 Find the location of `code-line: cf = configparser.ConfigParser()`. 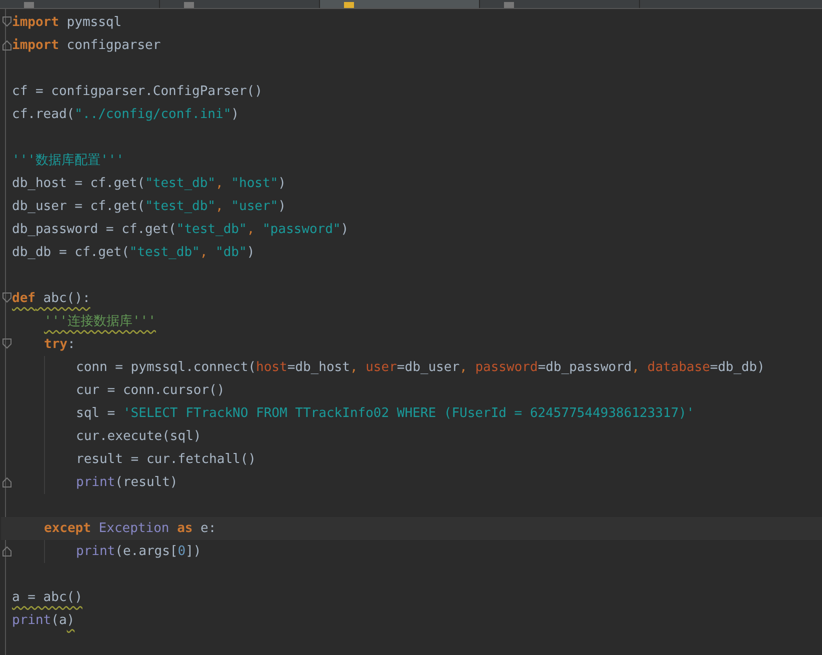

code-line: cf = configparser.ConfigParser() is located at coordinates (137, 91).